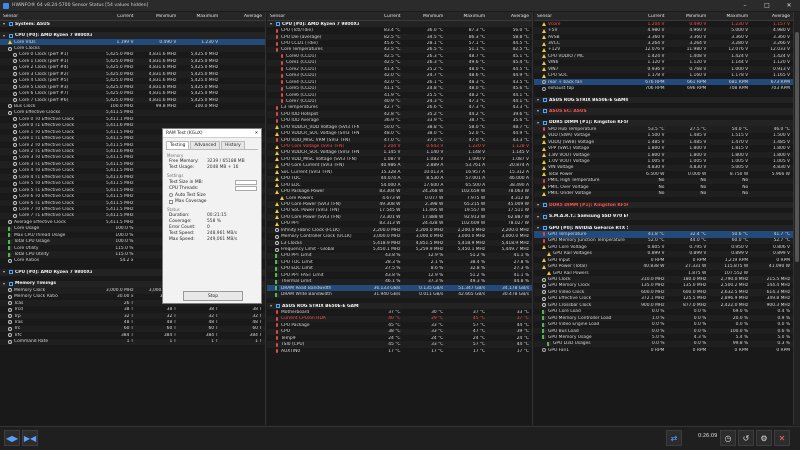 This screenshot has height=450, width=800. I want to click on tab-advanced: Advanced, so click(205, 145).